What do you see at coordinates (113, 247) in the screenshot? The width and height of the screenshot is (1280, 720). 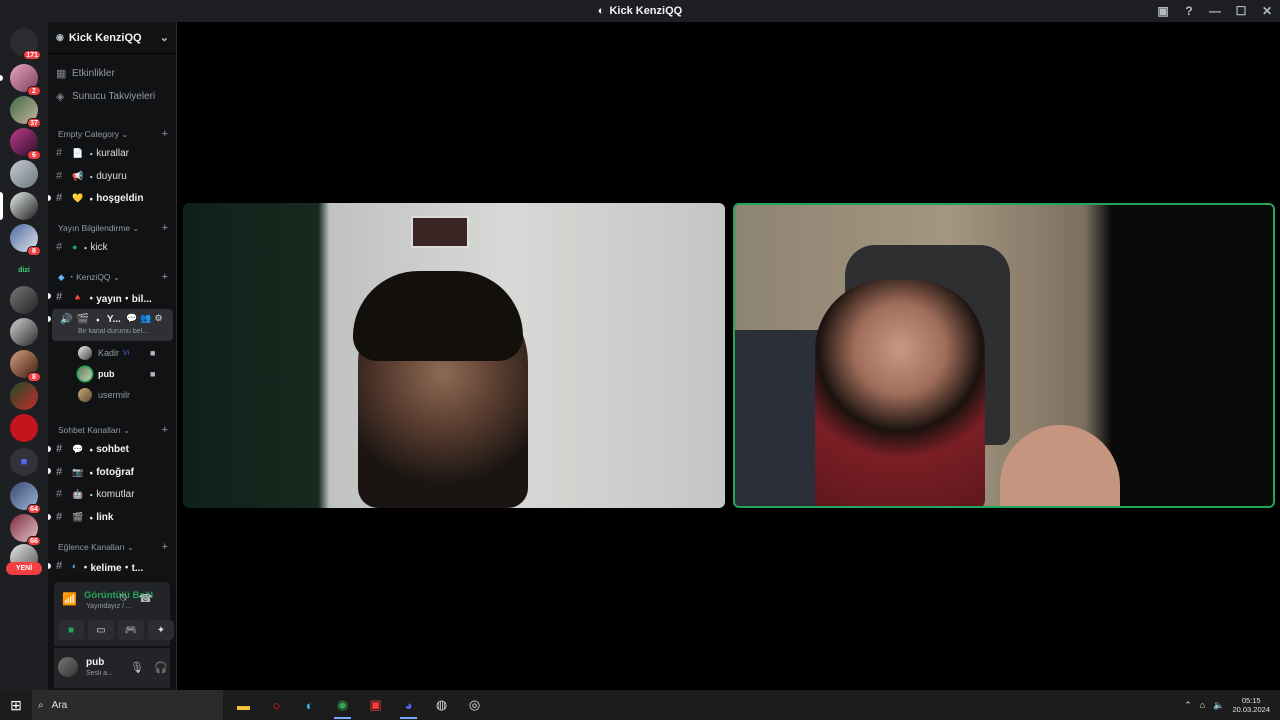 I see `channel-item: # ● ・ kick` at bounding box center [113, 247].